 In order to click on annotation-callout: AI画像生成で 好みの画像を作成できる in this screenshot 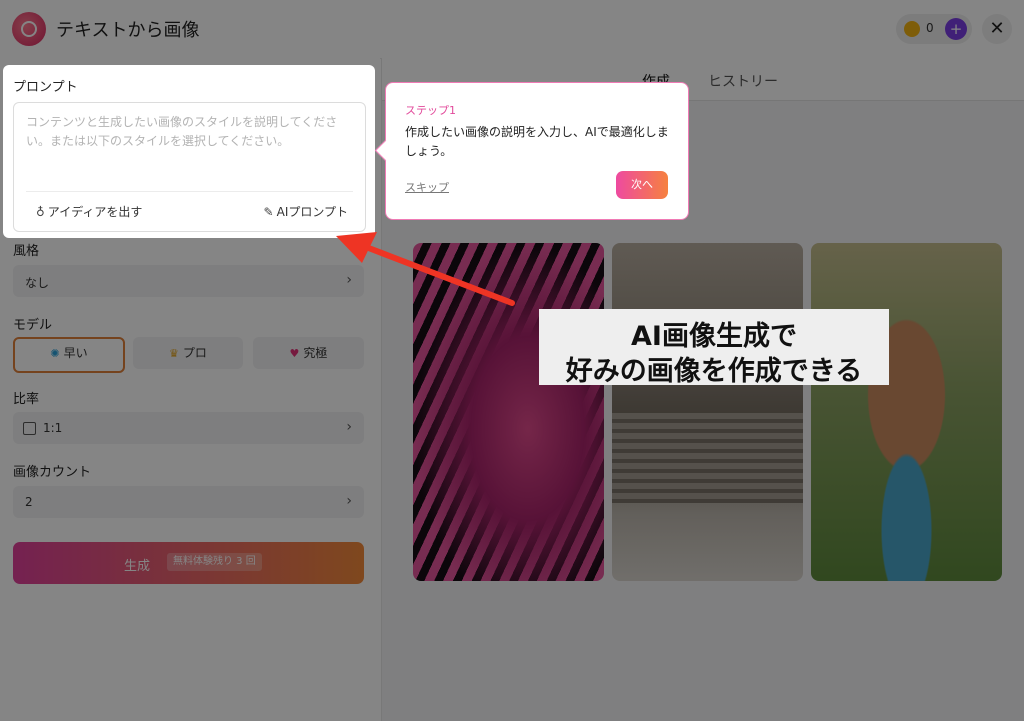, I will do `click(714, 348)`.